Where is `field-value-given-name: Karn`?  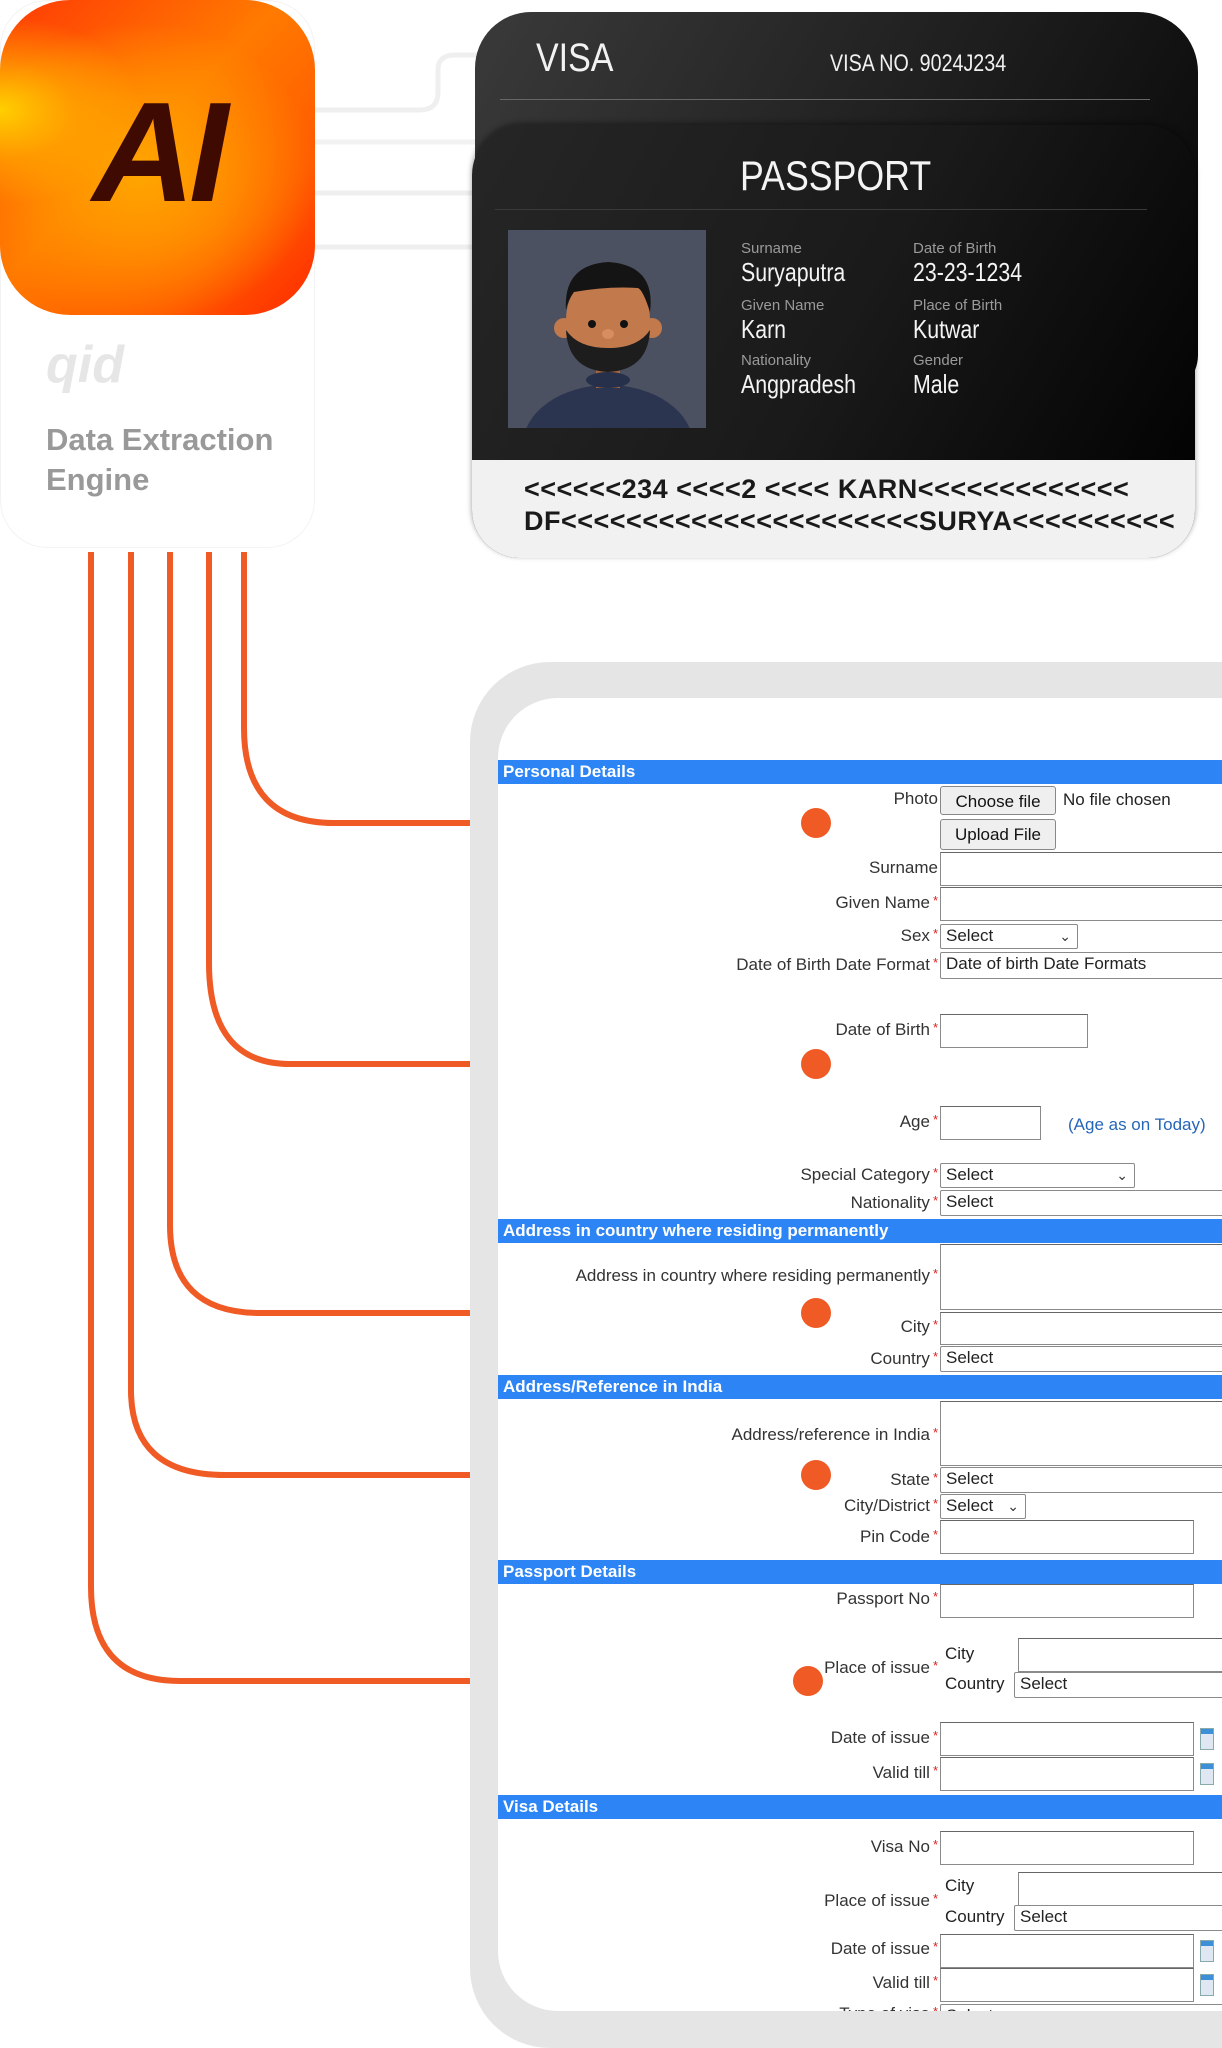
field-value-given-name: Karn is located at coordinates (764, 329).